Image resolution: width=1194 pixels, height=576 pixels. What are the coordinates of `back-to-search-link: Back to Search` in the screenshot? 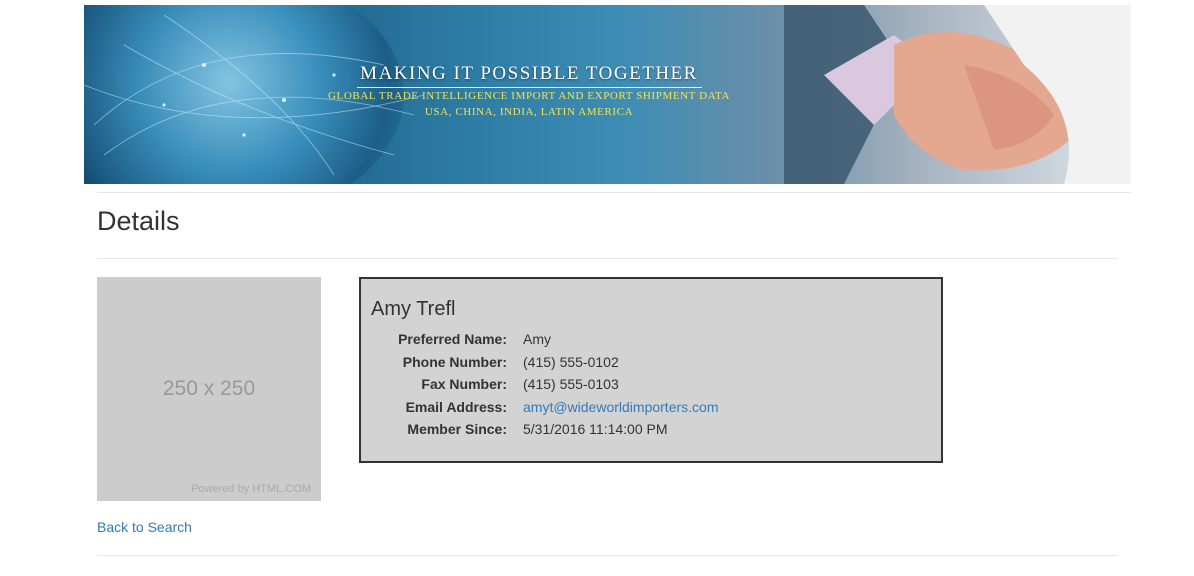 It's located at (144, 527).